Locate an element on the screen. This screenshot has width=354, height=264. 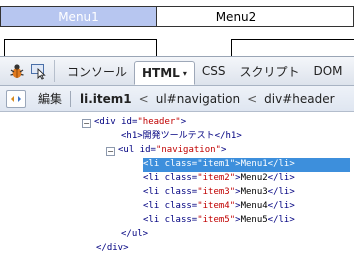
tab-console-label: コンソール is located at coordinates (97, 71).